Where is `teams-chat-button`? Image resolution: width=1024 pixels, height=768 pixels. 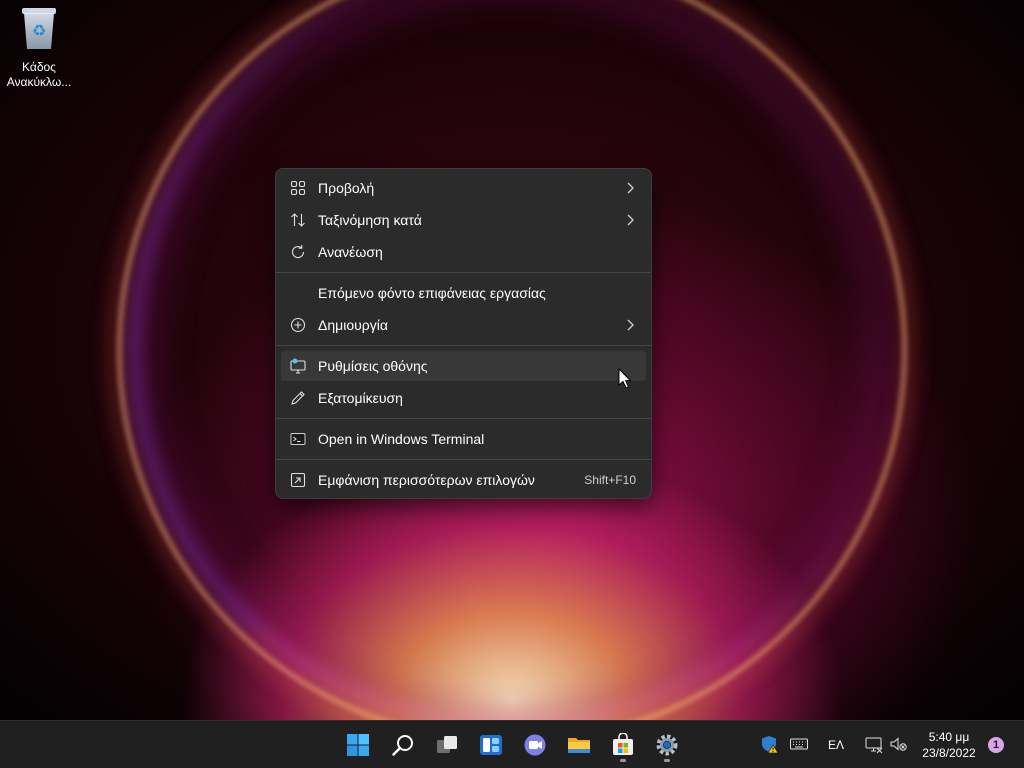 teams-chat-button is located at coordinates (535, 745).